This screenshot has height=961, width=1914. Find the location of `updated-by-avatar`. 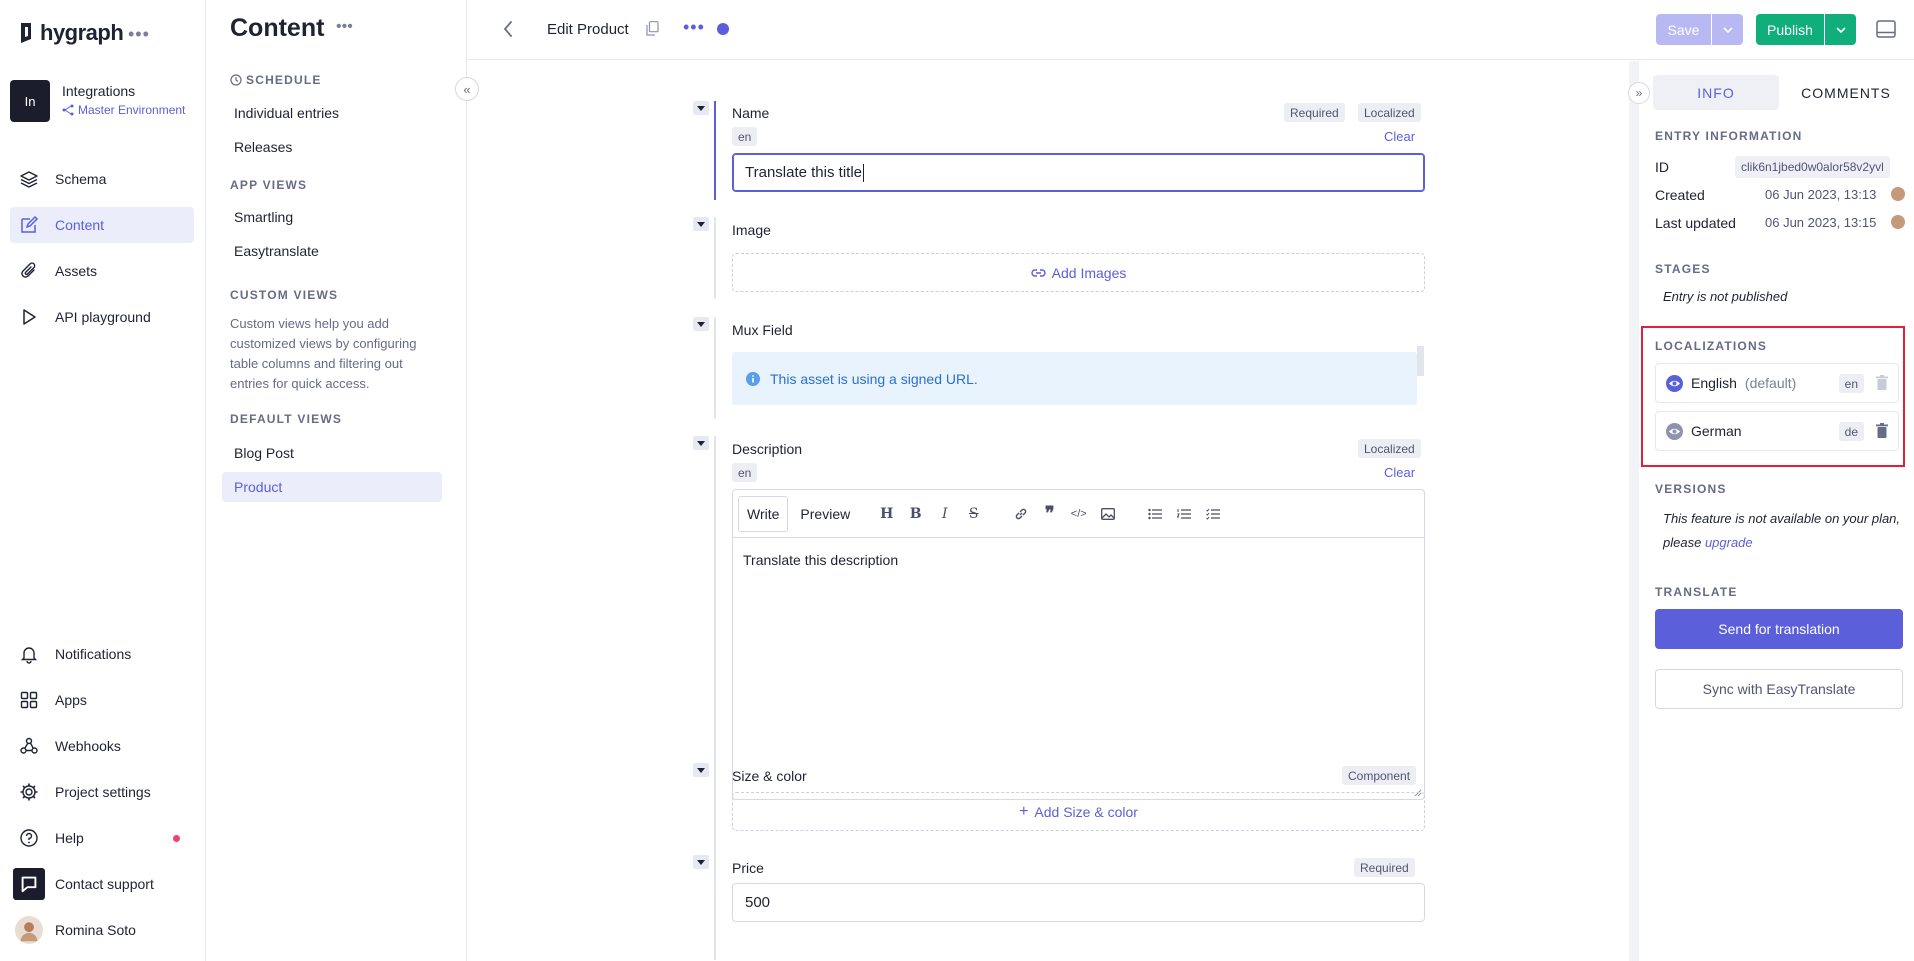

updated-by-avatar is located at coordinates (1898, 222).